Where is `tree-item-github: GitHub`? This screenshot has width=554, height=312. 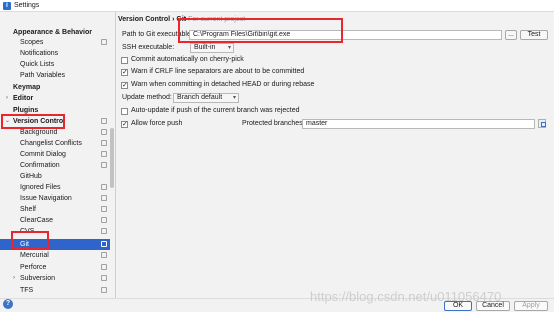 tree-item-github: GitHub is located at coordinates (55, 176).